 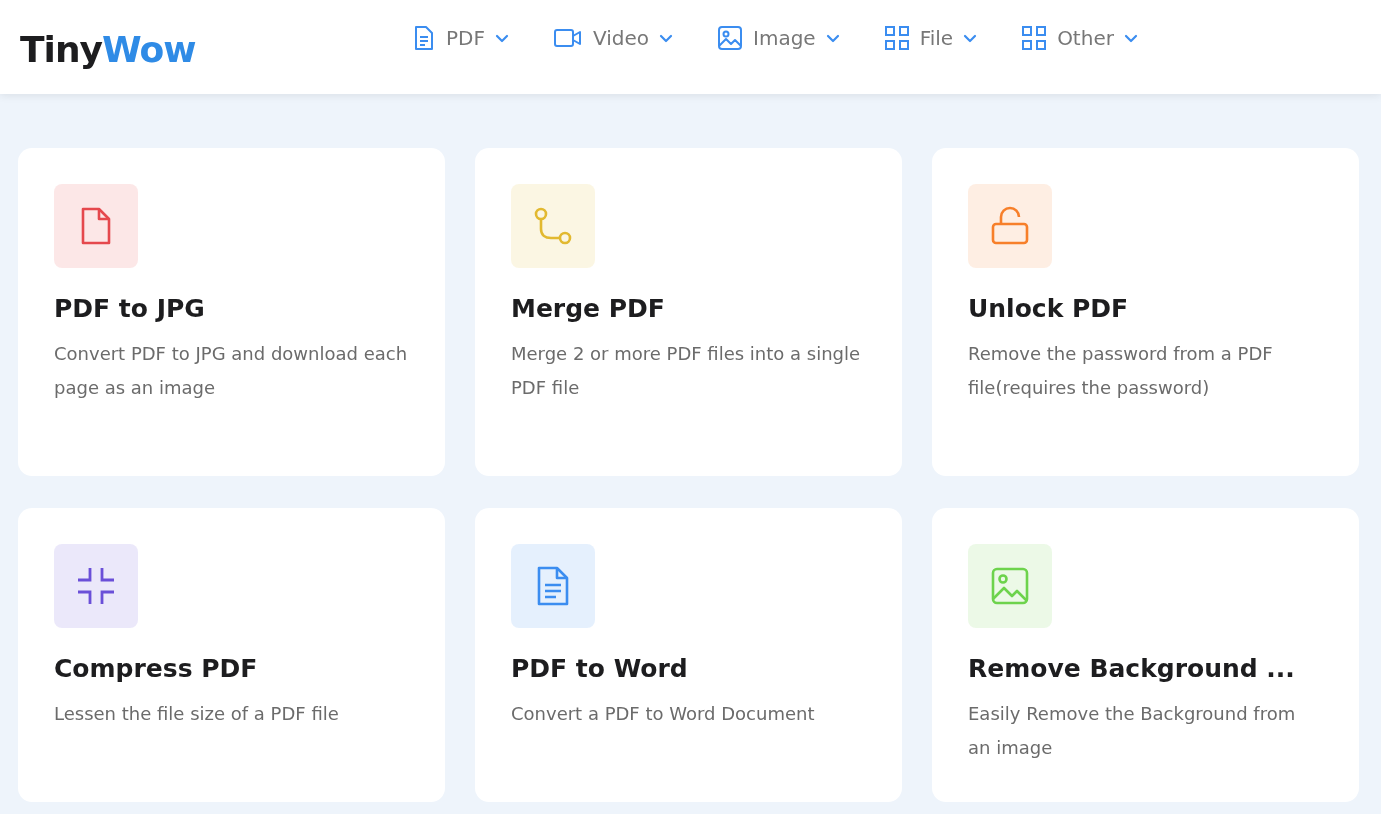 What do you see at coordinates (130, 308) in the screenshot?
I see `card-title: PDF to JPG` at bounding box center [130, 308].